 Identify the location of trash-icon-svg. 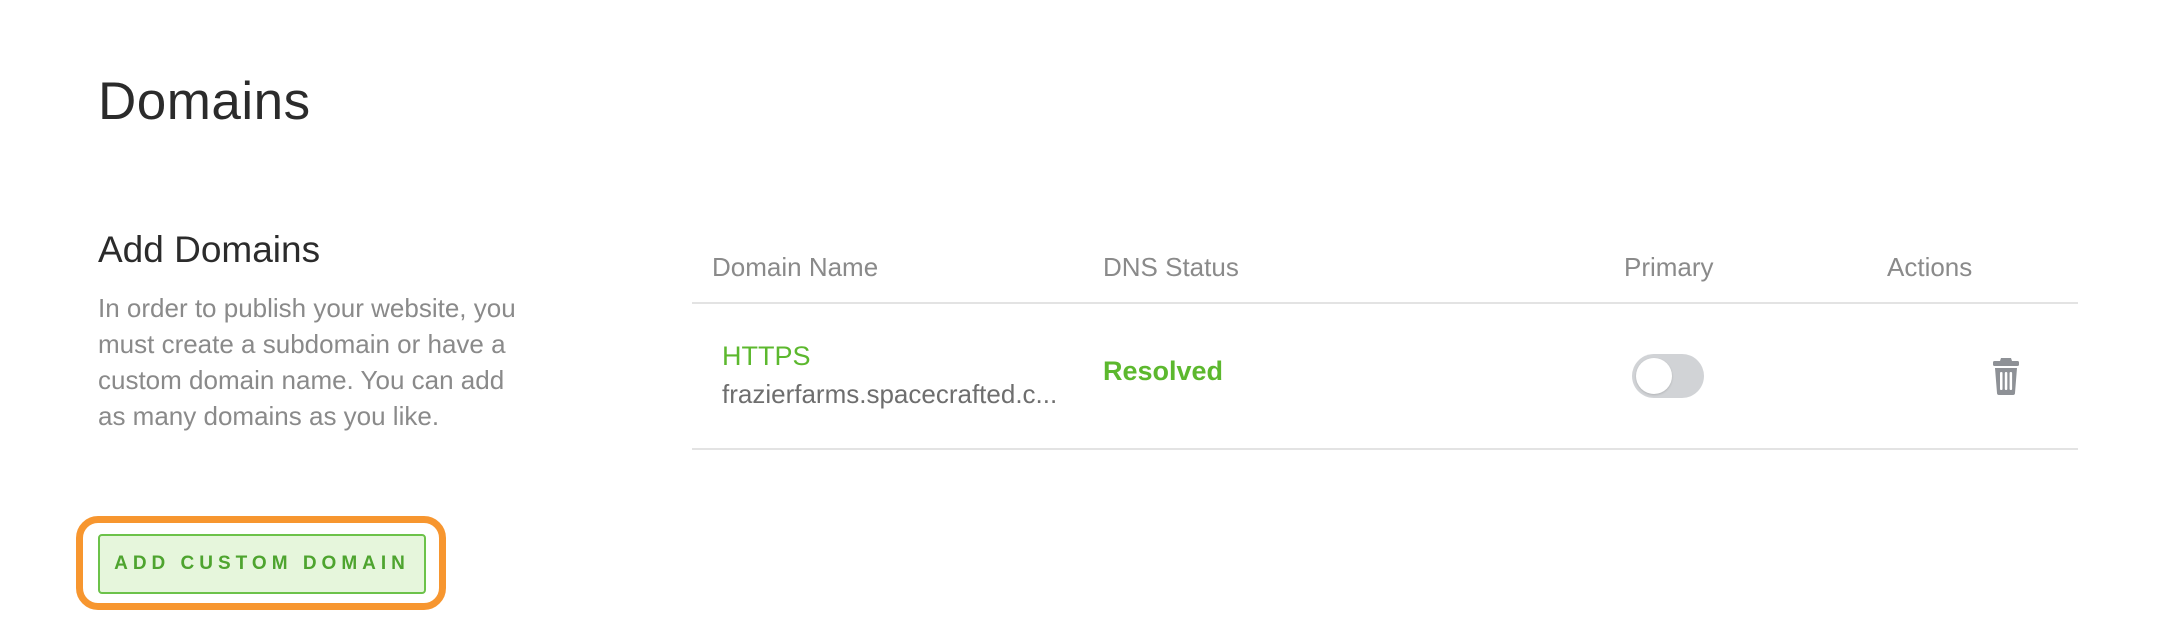
(2006, 376).